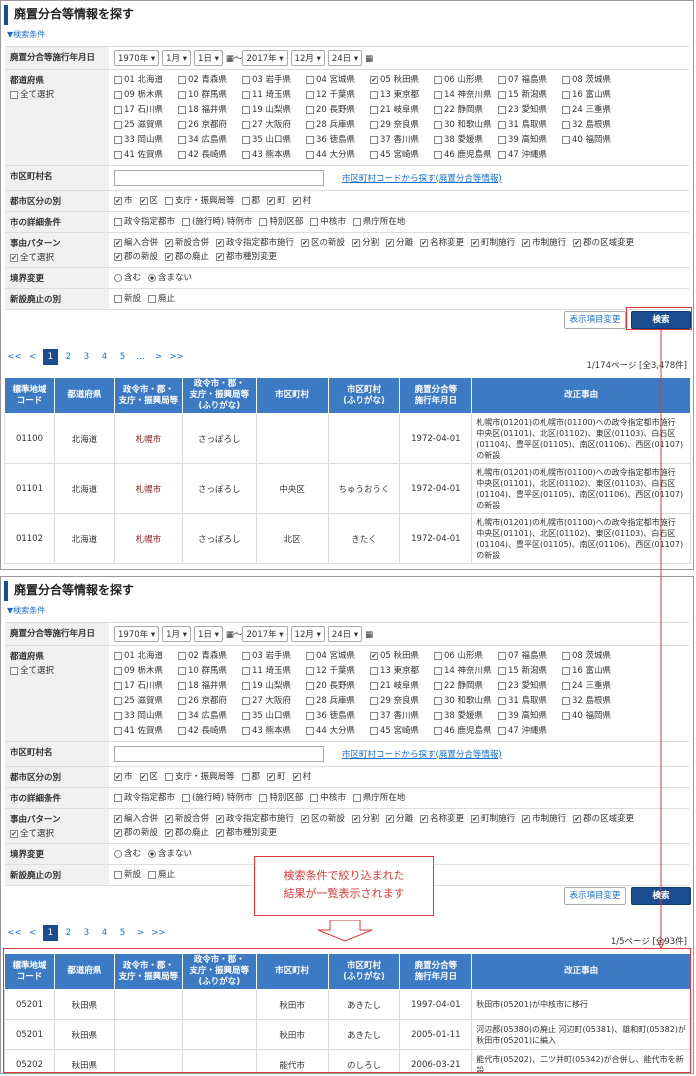 Image resolution: width=696 pixels, height=1076 pixels. Describe the element at coordinates (369, 635) in the screenshot. I see `calendar-icon: ▦` at that location.